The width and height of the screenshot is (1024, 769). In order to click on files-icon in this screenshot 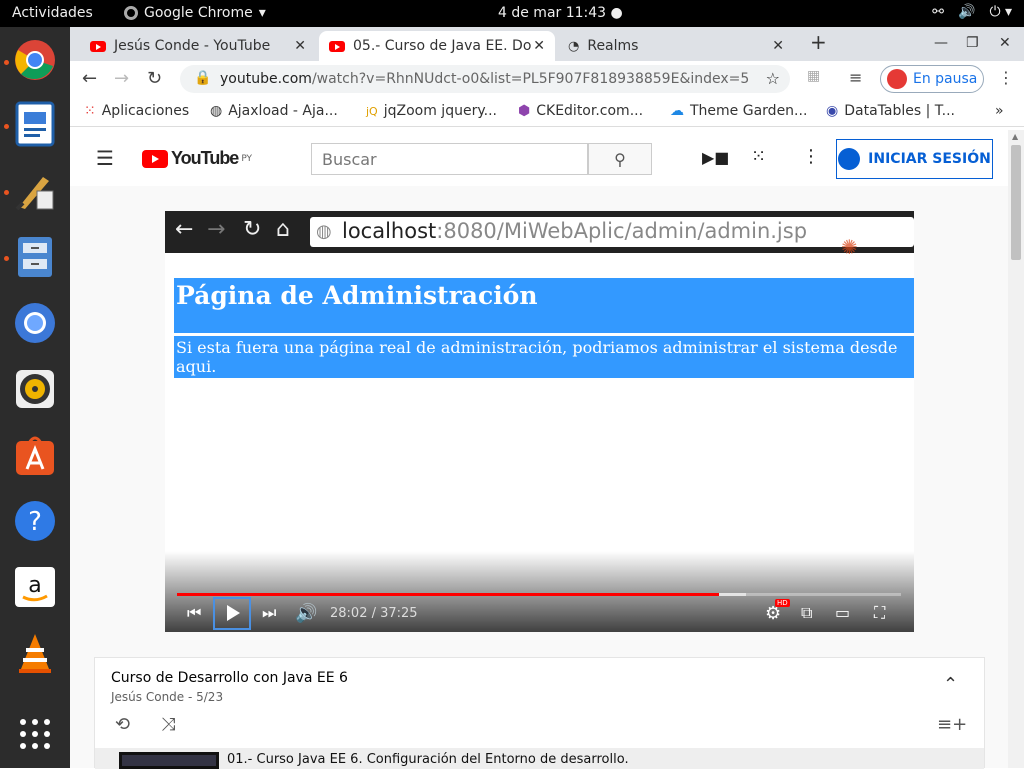, I will do `click(35, 257)`.